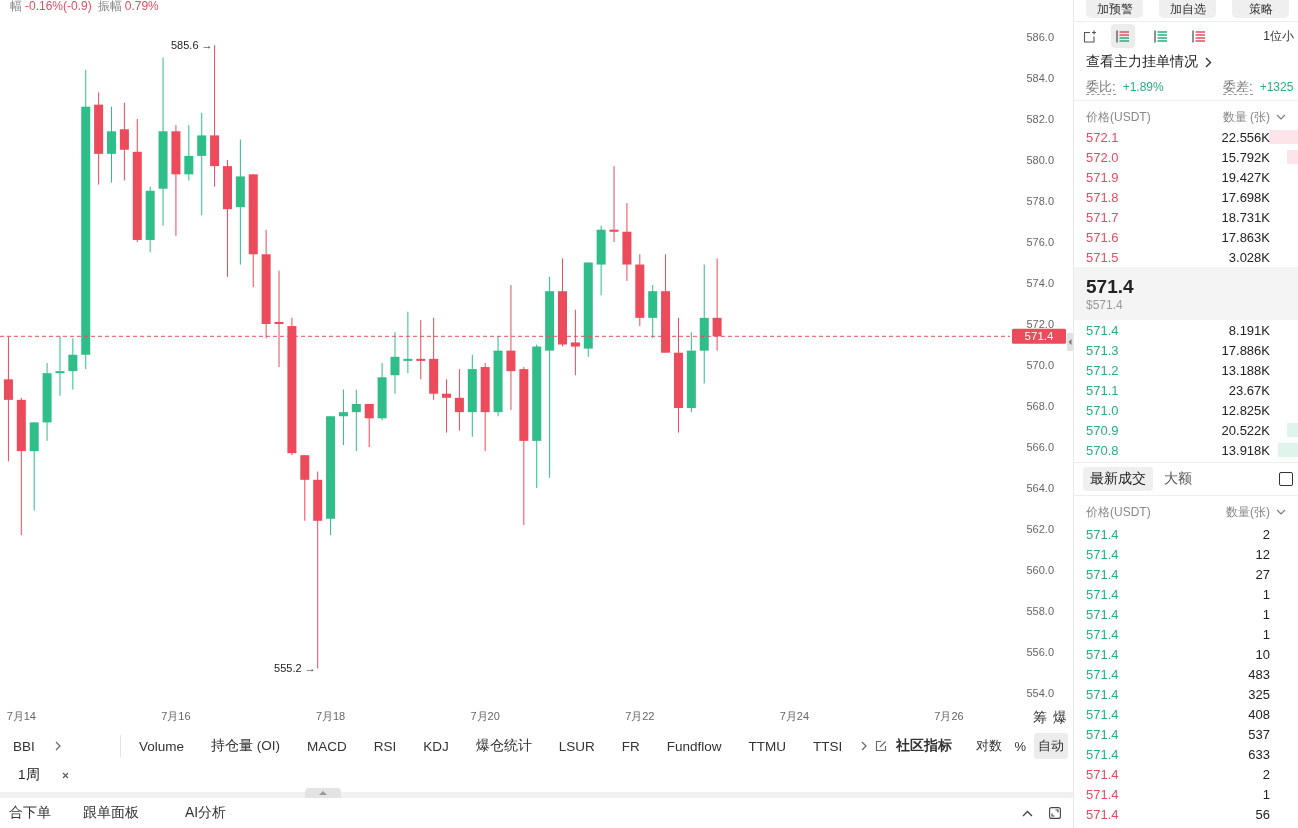  I want to click on chart-tool-button: 爆, so click(1060, 717).